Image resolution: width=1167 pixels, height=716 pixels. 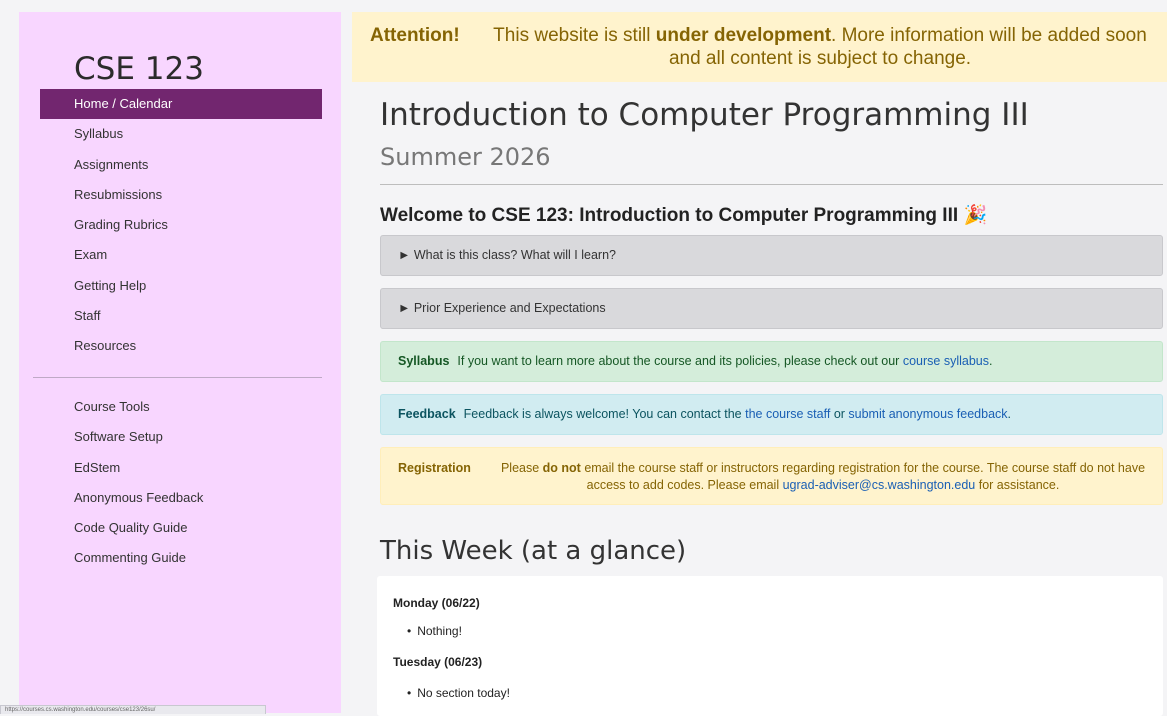 What do you see at coordinates (177, 377) in the screenshot?
I see `sidebar-divider` at bounding box center [177, 377].